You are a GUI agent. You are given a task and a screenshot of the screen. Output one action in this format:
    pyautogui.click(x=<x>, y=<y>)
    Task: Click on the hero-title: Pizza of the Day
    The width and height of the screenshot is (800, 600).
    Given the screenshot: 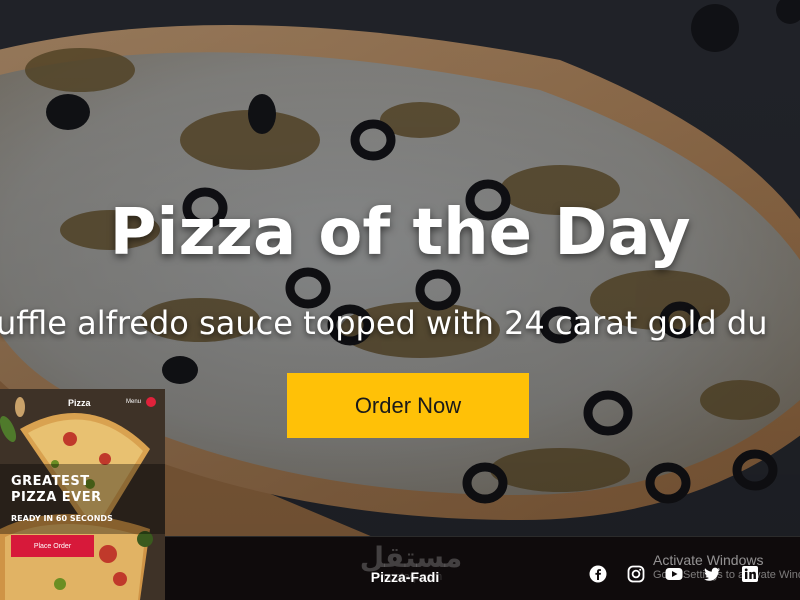 What is the action you would take?
    pyautogui.click(x=400, y=233)
    